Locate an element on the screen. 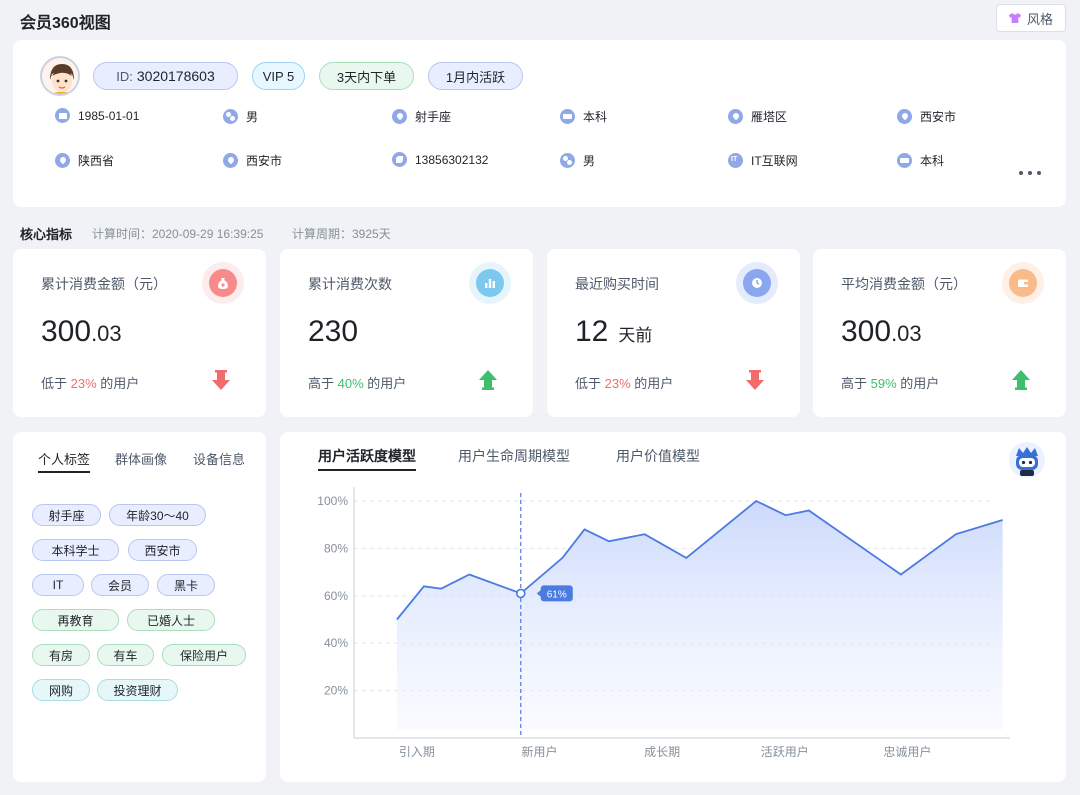 The height and width of the screenshot is (795, 1080). info-text: 本科 is located at coordinates (595, 117).